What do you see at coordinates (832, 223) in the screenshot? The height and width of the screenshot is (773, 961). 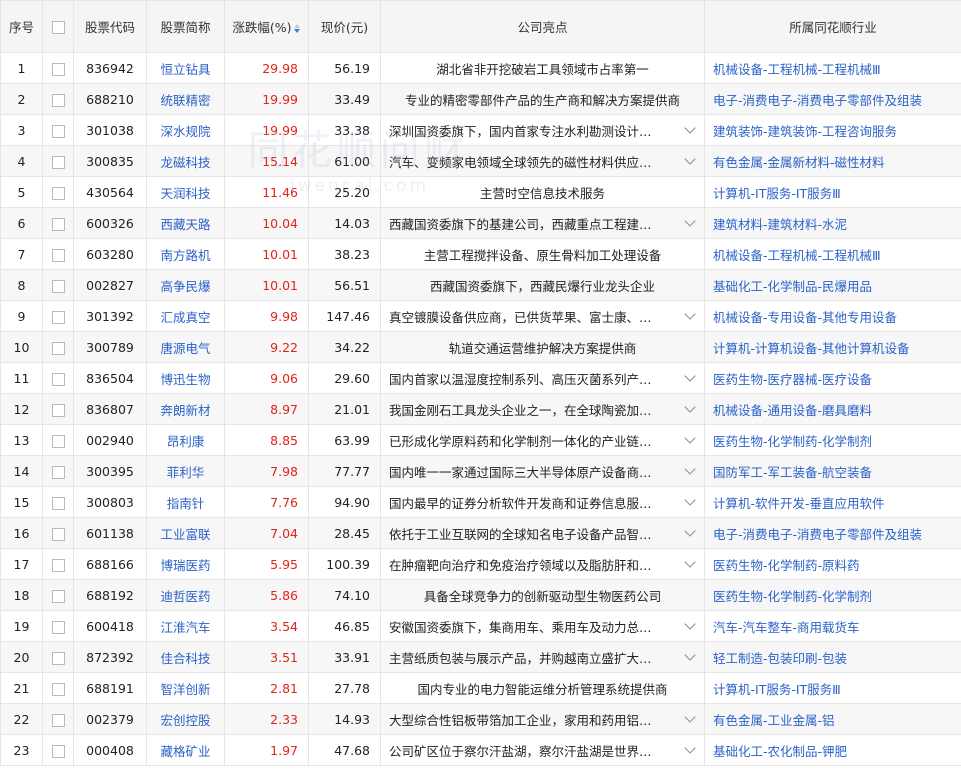 I see `industry-link: 建筑材料-建筑材料-水泥` at bounding box center [832, 223].